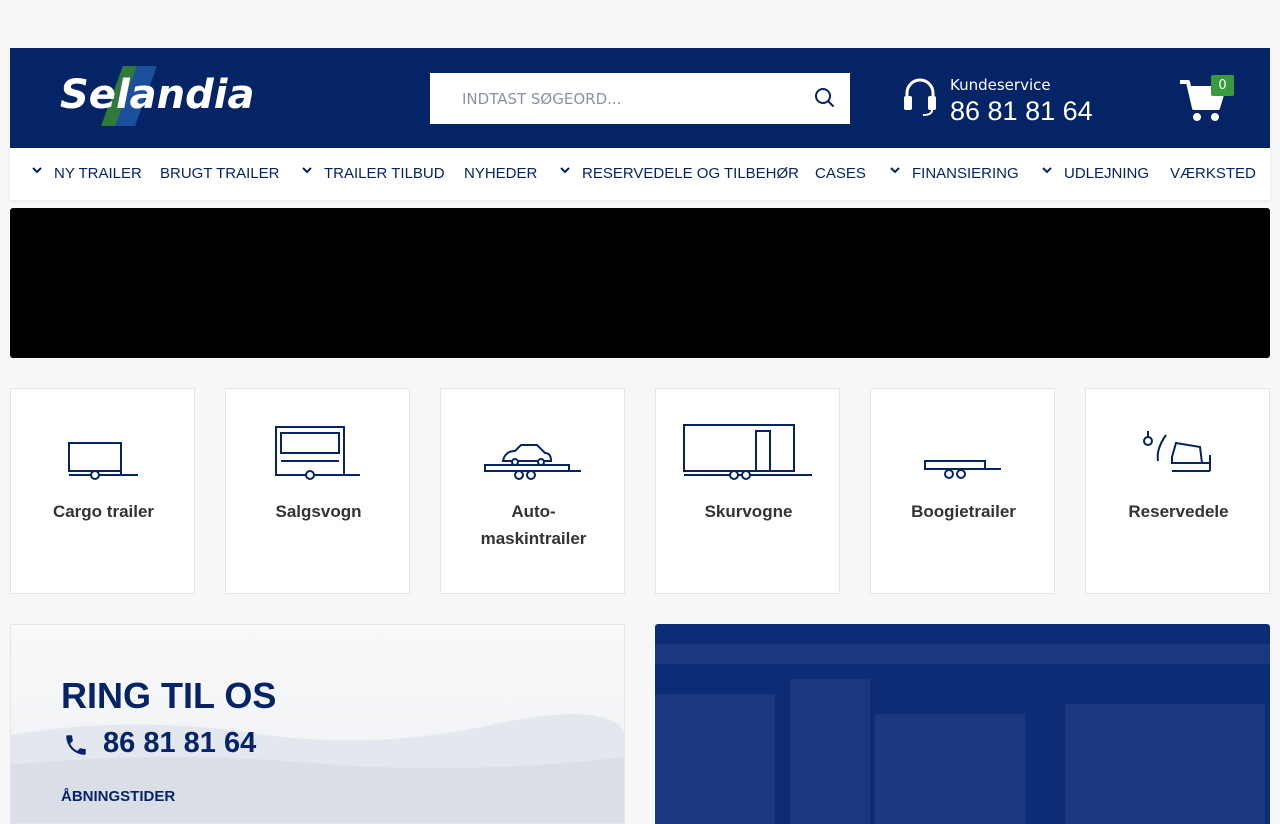 This screenshot has height=824, width=1280. Describe the element at coordinates (1177, 451) in the screenshot. I see `spare-parts-icon` at that location.